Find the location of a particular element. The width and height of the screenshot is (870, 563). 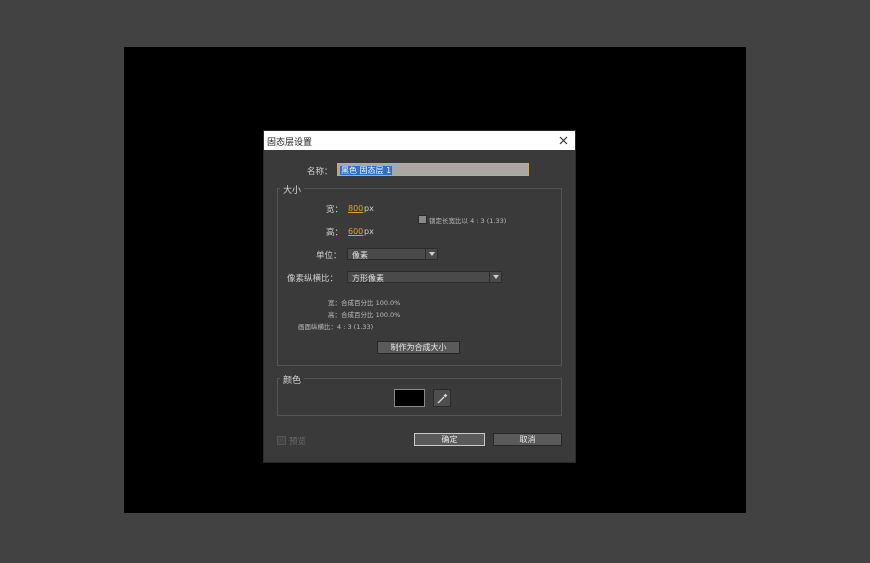

par-select: 方形像素 is located at coordinates (424, 277).